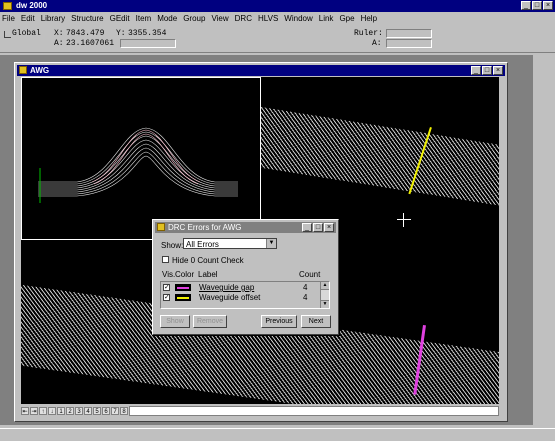  I want to click on global-label: Global, so click(26, 33).